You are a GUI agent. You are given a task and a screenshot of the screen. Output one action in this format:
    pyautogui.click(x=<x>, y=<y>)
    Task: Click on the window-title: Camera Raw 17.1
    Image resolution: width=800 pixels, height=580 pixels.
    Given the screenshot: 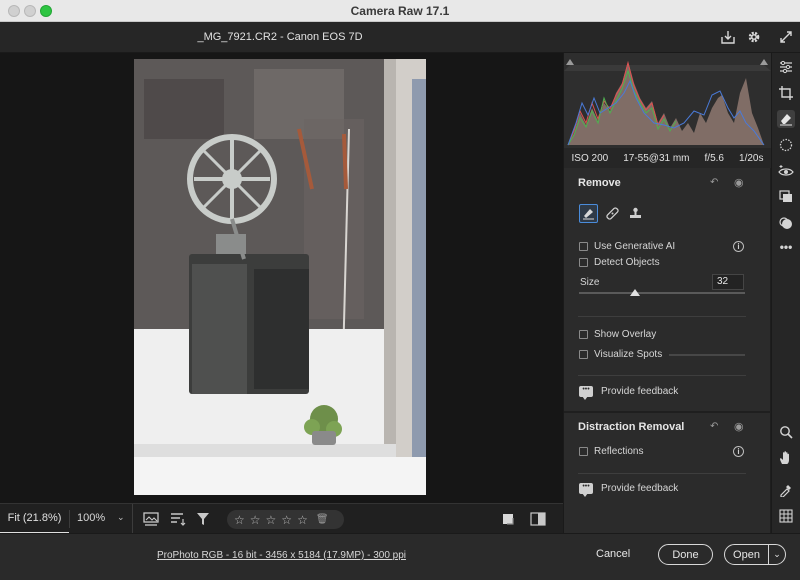 What is the action you would take?
    pyautogui.click(x=400, y=11)
    